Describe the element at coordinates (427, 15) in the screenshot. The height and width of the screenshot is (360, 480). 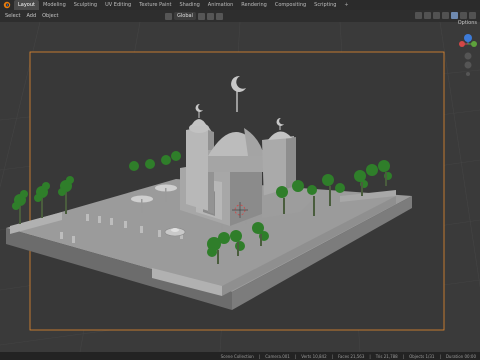
I see `overlay-icon` at that location.